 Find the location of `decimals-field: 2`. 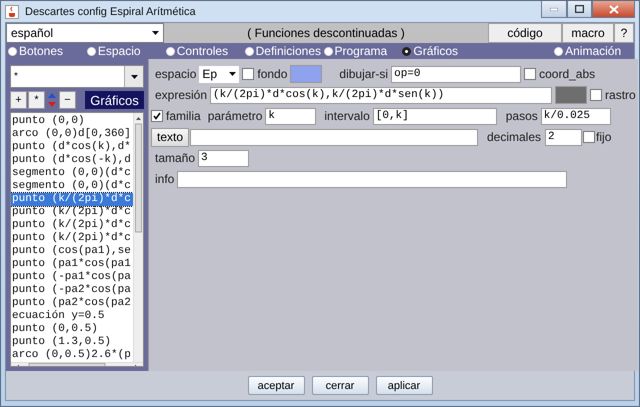

decimals-field: 2 is located at coordinates (563, 137).